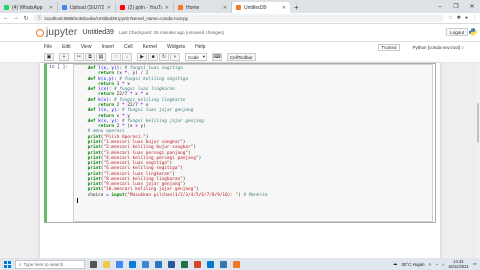  I want to click on cell-type-select: Code ▾, so click(196, 57).